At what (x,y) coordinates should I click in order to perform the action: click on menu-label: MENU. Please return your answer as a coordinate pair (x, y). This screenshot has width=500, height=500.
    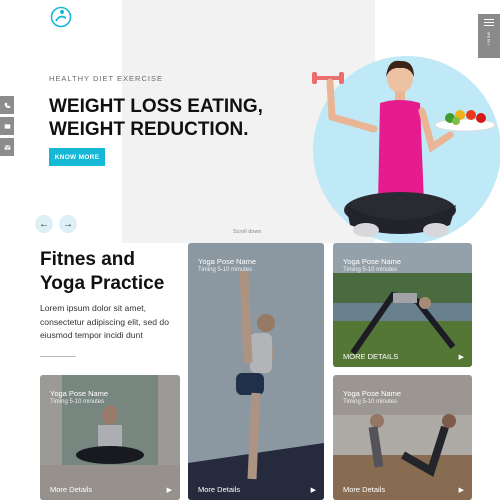
    Looking at the image, I should click on (489, 38).